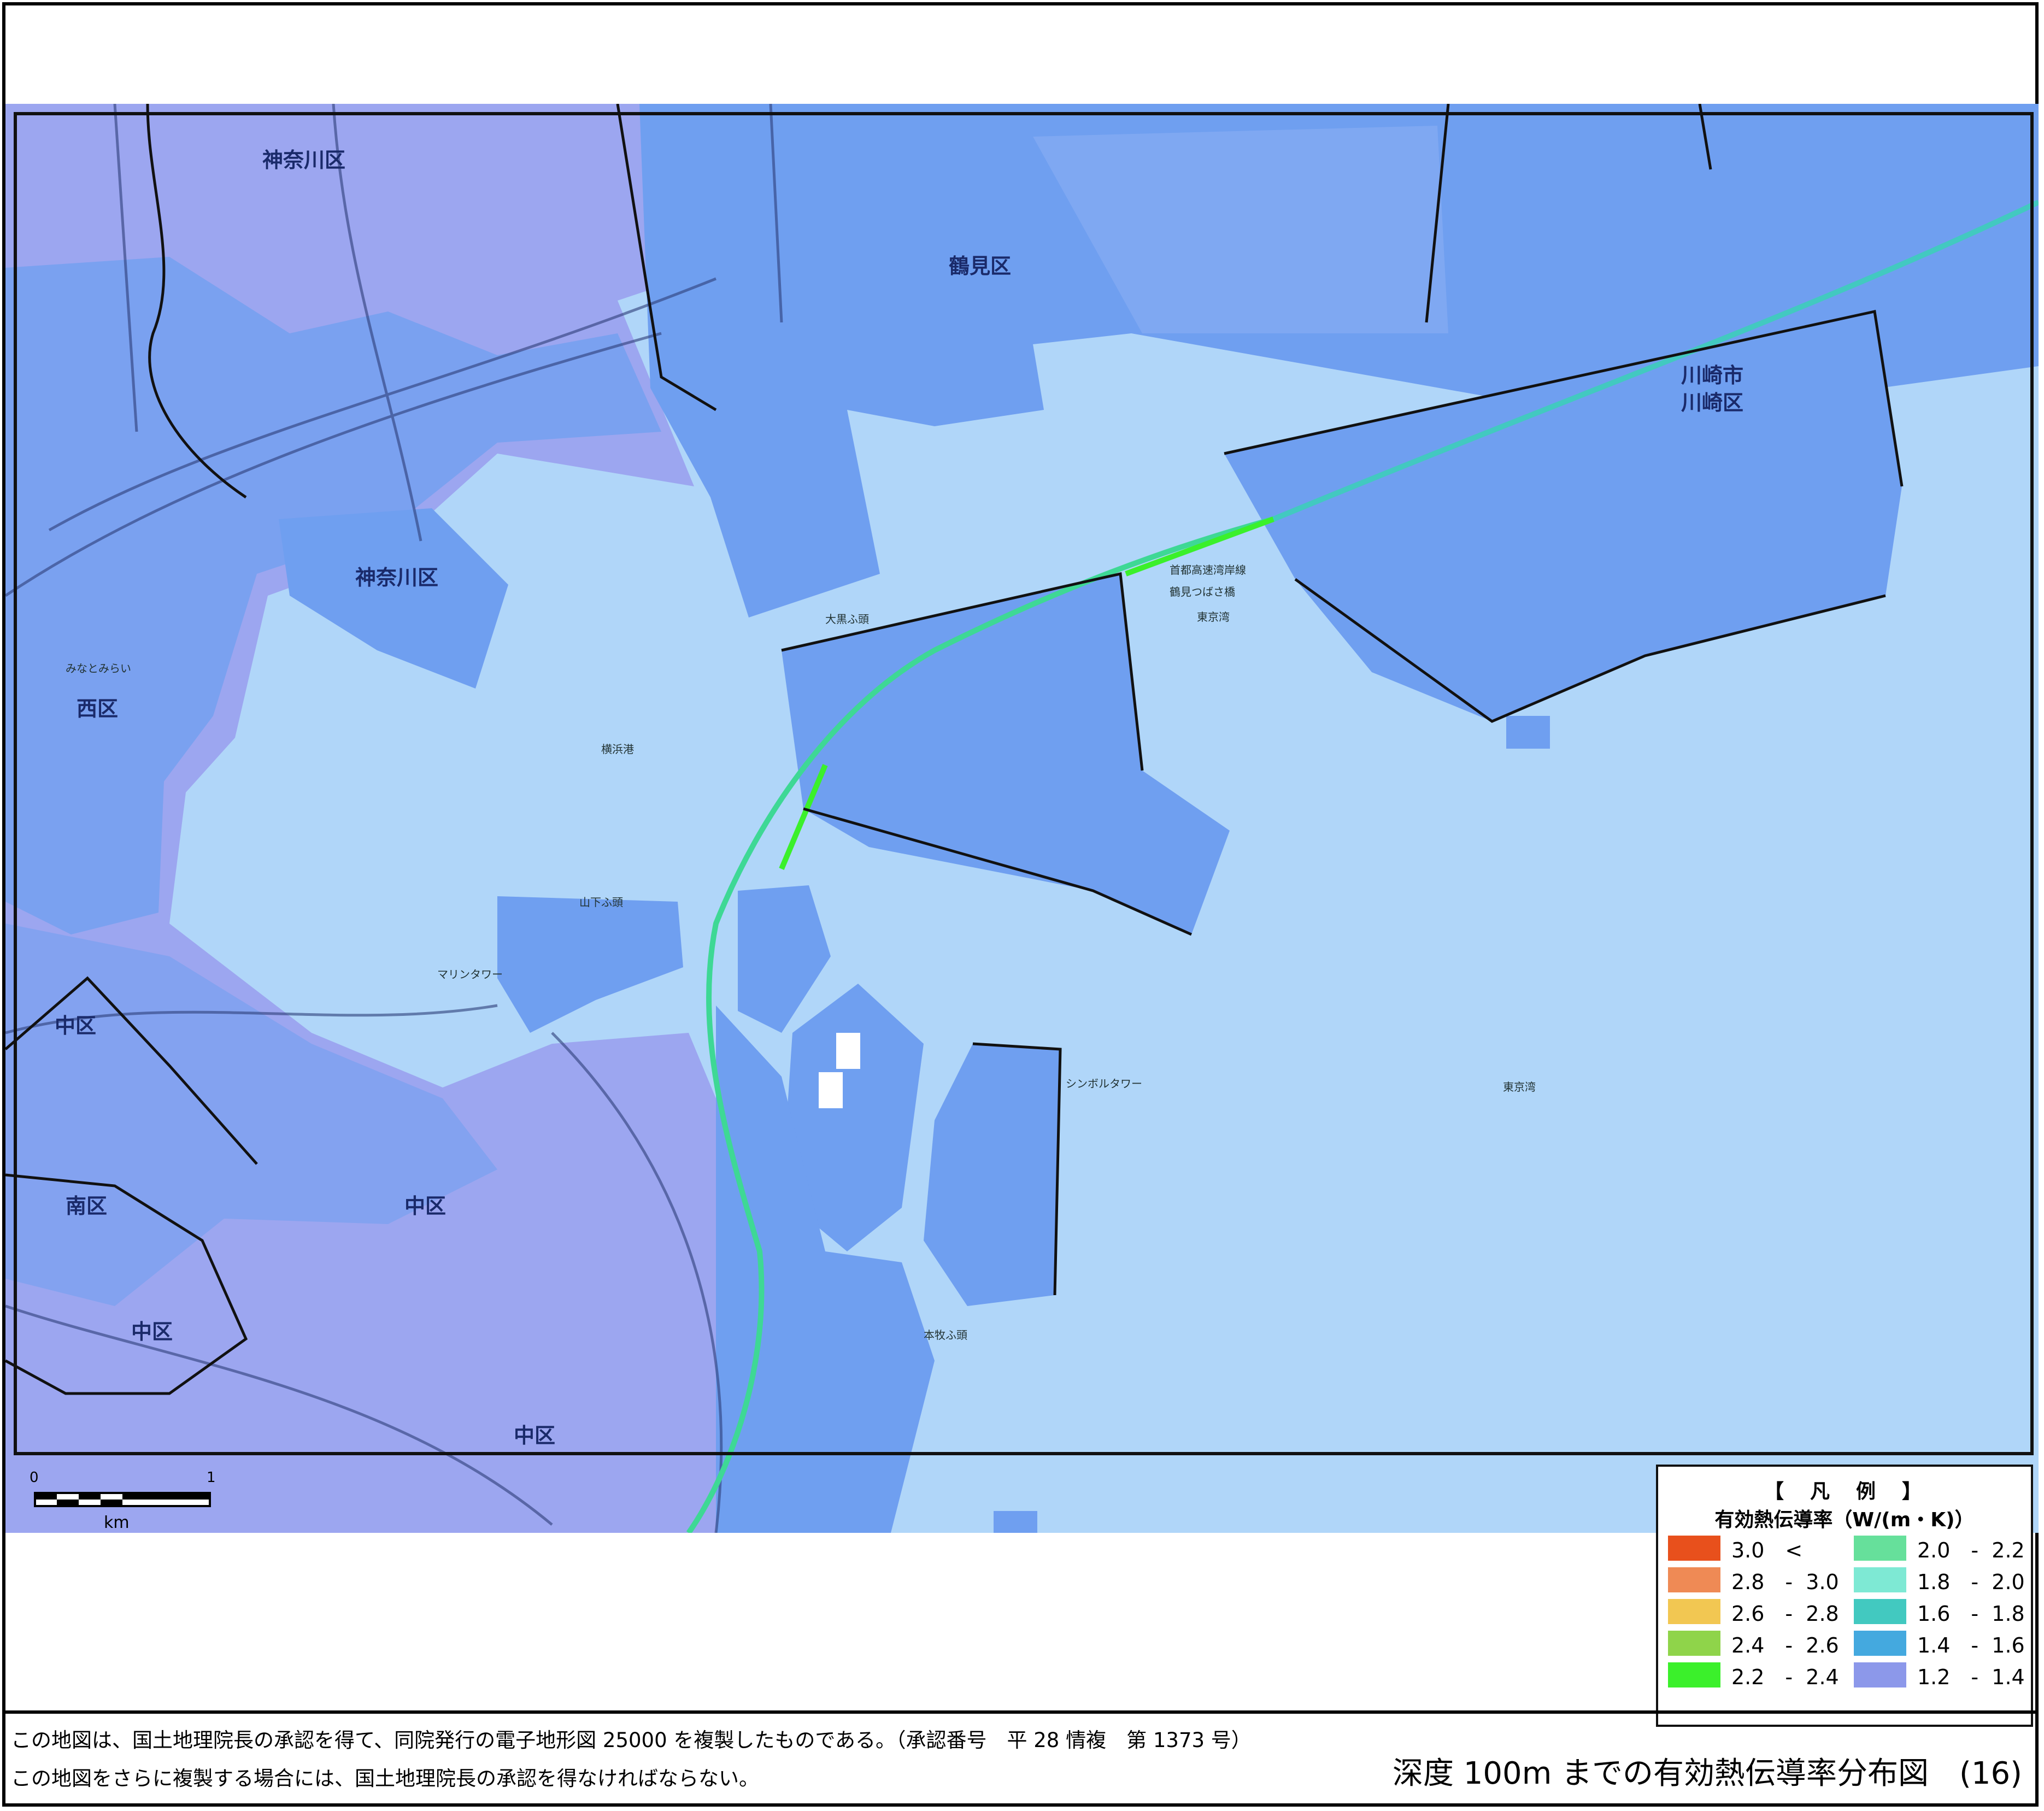 This screenshot has width=2044, height=1811. I want to click on legend-label: 2.8 - 3.0, so click(1785, 1581).